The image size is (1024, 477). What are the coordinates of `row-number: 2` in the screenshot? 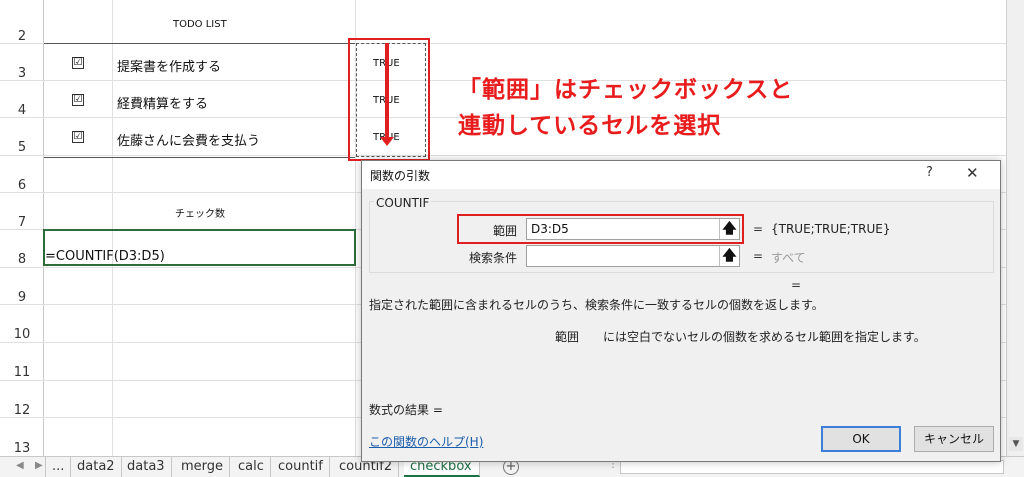 It's located at (22, 36).